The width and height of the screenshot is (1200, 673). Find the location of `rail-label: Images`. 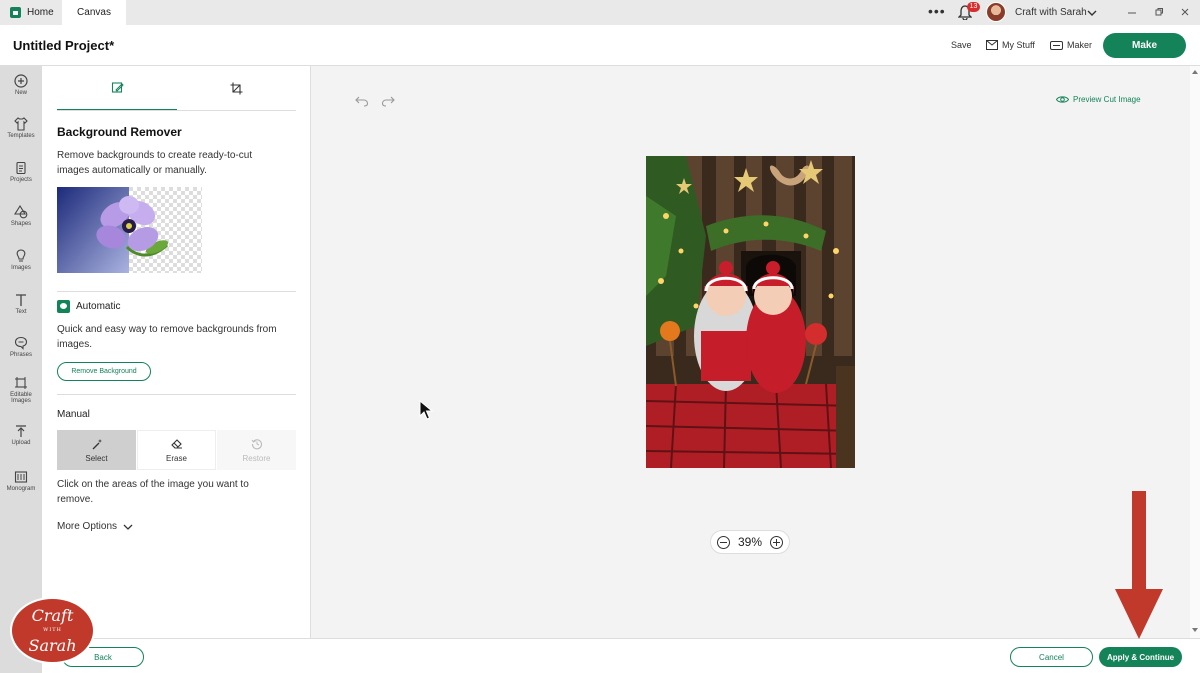

rail-label: Images is located at coordinates (21, 268).